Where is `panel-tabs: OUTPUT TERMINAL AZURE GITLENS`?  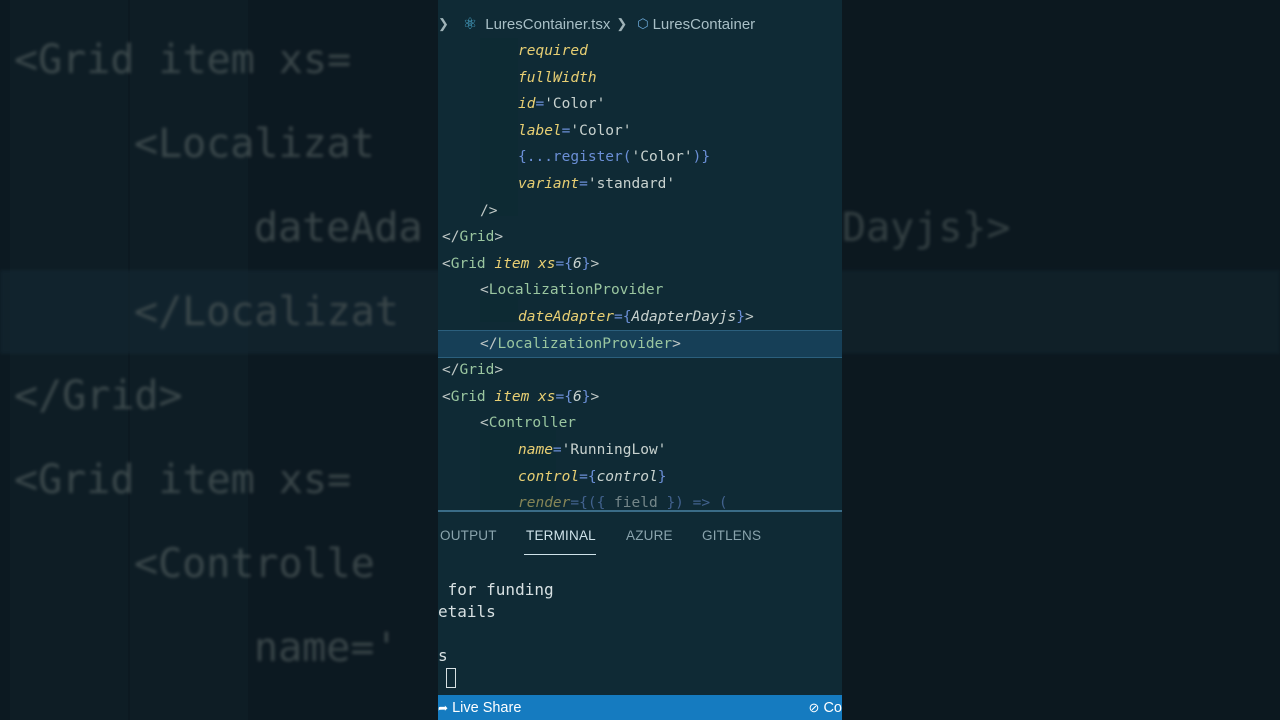 panel-tabs: OUTPUT TERMINAL AZURE GITLENS is located at coordinates (640, 537).